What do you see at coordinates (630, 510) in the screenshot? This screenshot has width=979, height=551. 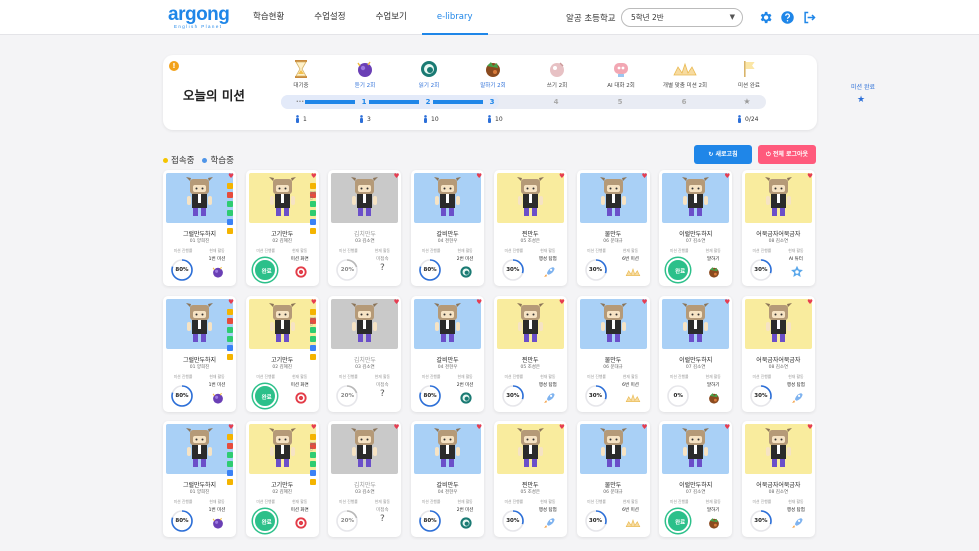 I see `current-activity: 6번 미션` at bounding box center [630, 510].